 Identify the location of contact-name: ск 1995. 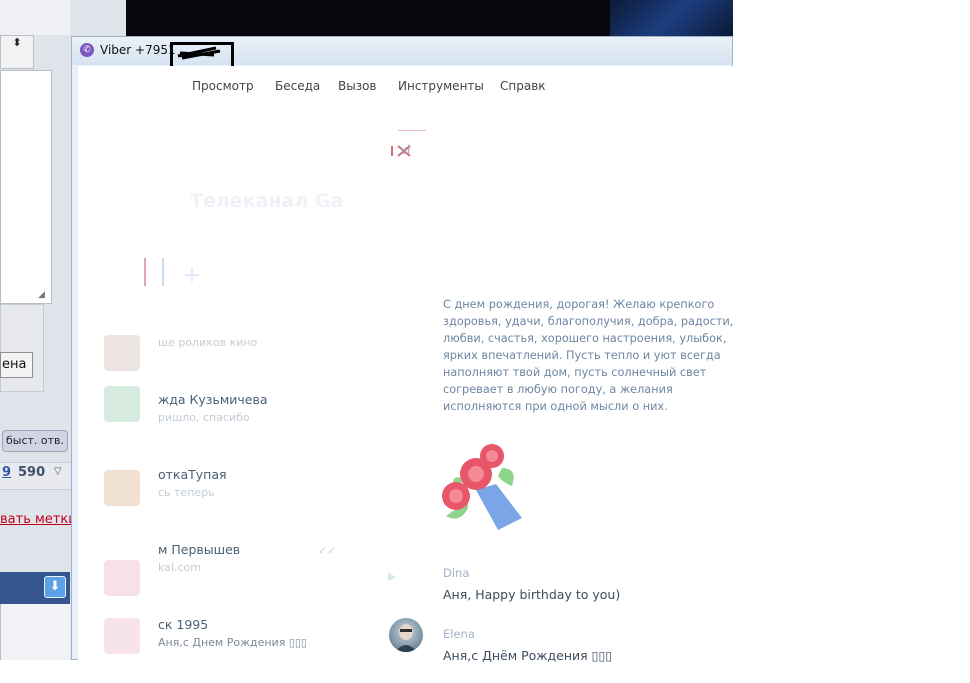
(183, 624).